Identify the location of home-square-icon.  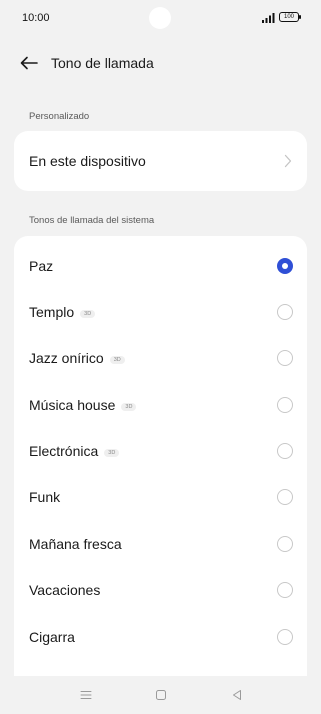
(161, 695).